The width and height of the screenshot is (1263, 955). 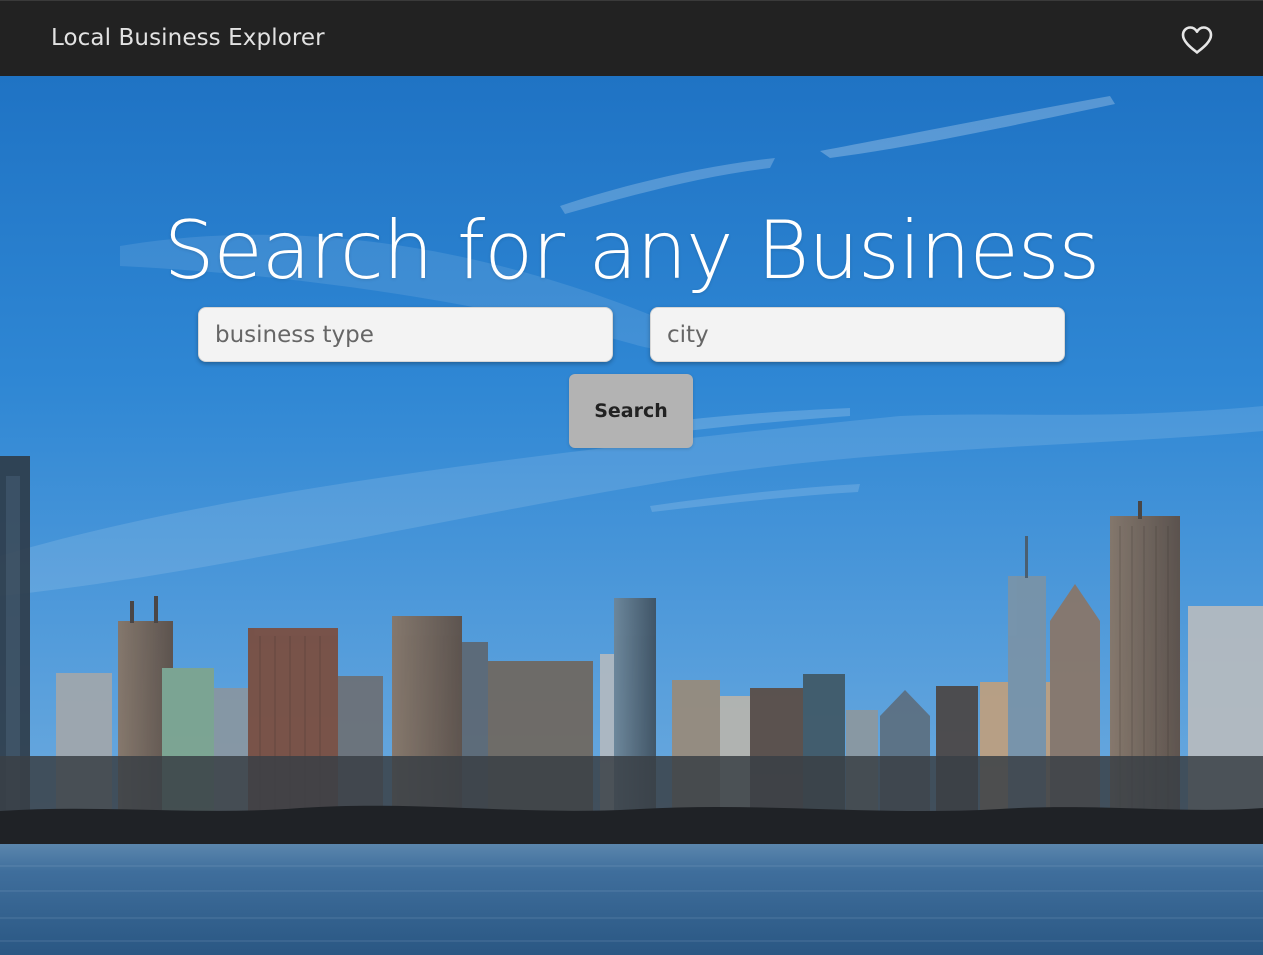 I want to click on heart-icon, so click(x=1197, y=40).